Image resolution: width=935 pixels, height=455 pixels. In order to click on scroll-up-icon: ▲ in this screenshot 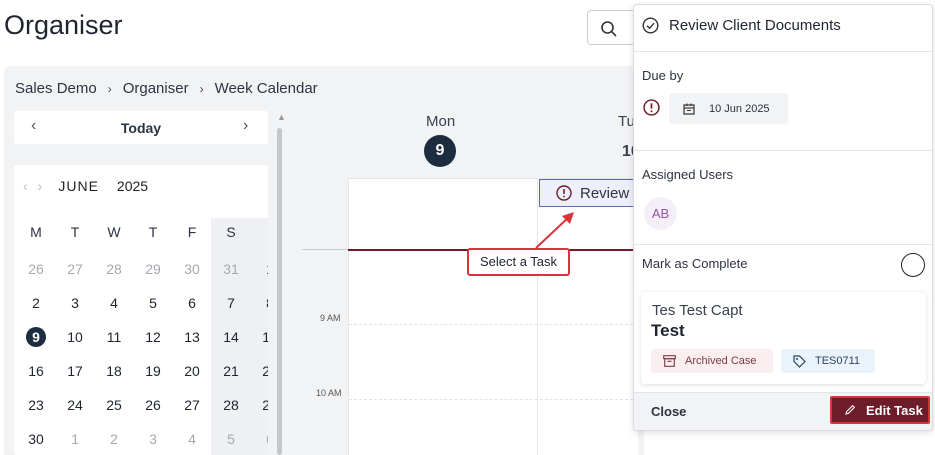, I will do `click(281, 117)`.